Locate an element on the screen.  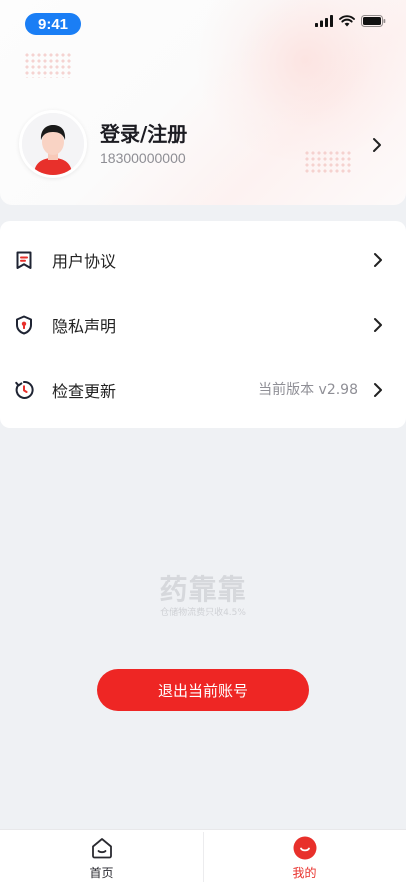
profile-icon is located at coordinates (305, 848).